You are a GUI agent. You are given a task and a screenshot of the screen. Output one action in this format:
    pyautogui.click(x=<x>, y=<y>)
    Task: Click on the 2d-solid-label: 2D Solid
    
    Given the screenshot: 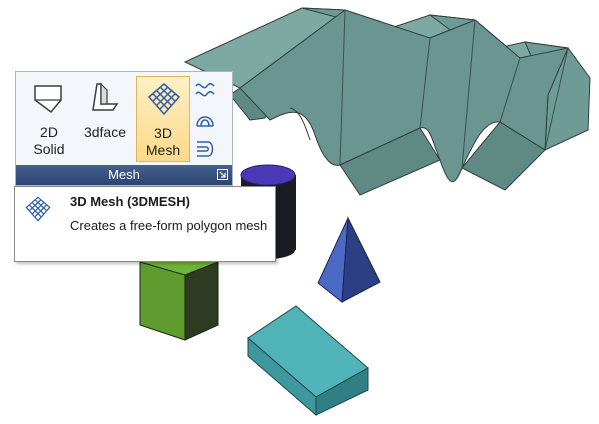 What is the action you would take?
    pyautogui.click(x=49, y=140)
    